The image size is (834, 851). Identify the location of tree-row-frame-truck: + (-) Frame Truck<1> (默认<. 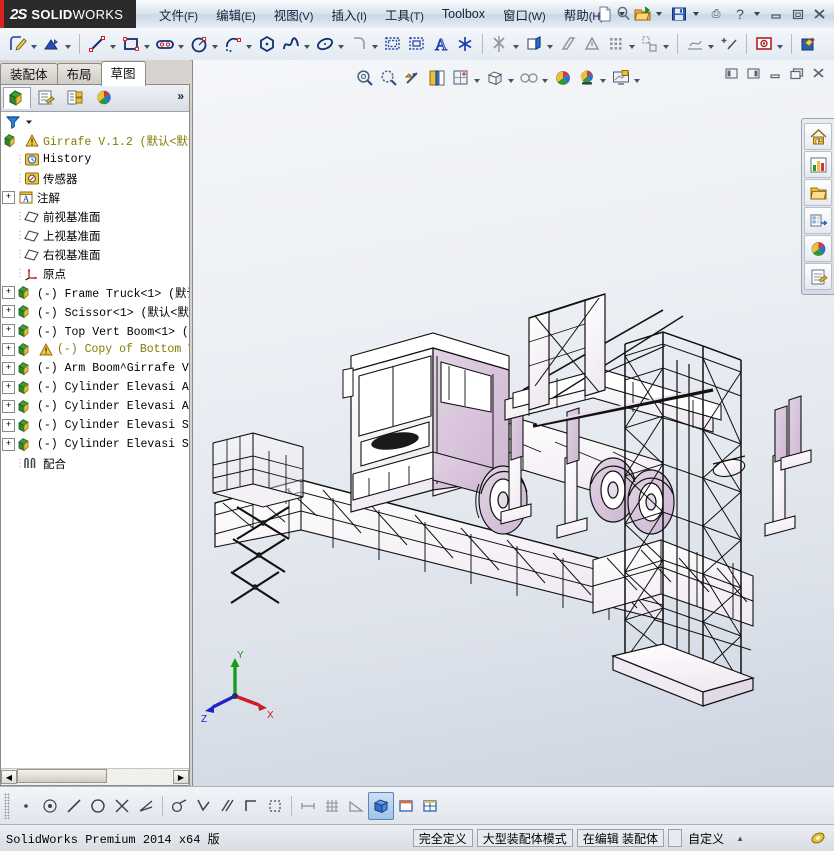
(95, 292).